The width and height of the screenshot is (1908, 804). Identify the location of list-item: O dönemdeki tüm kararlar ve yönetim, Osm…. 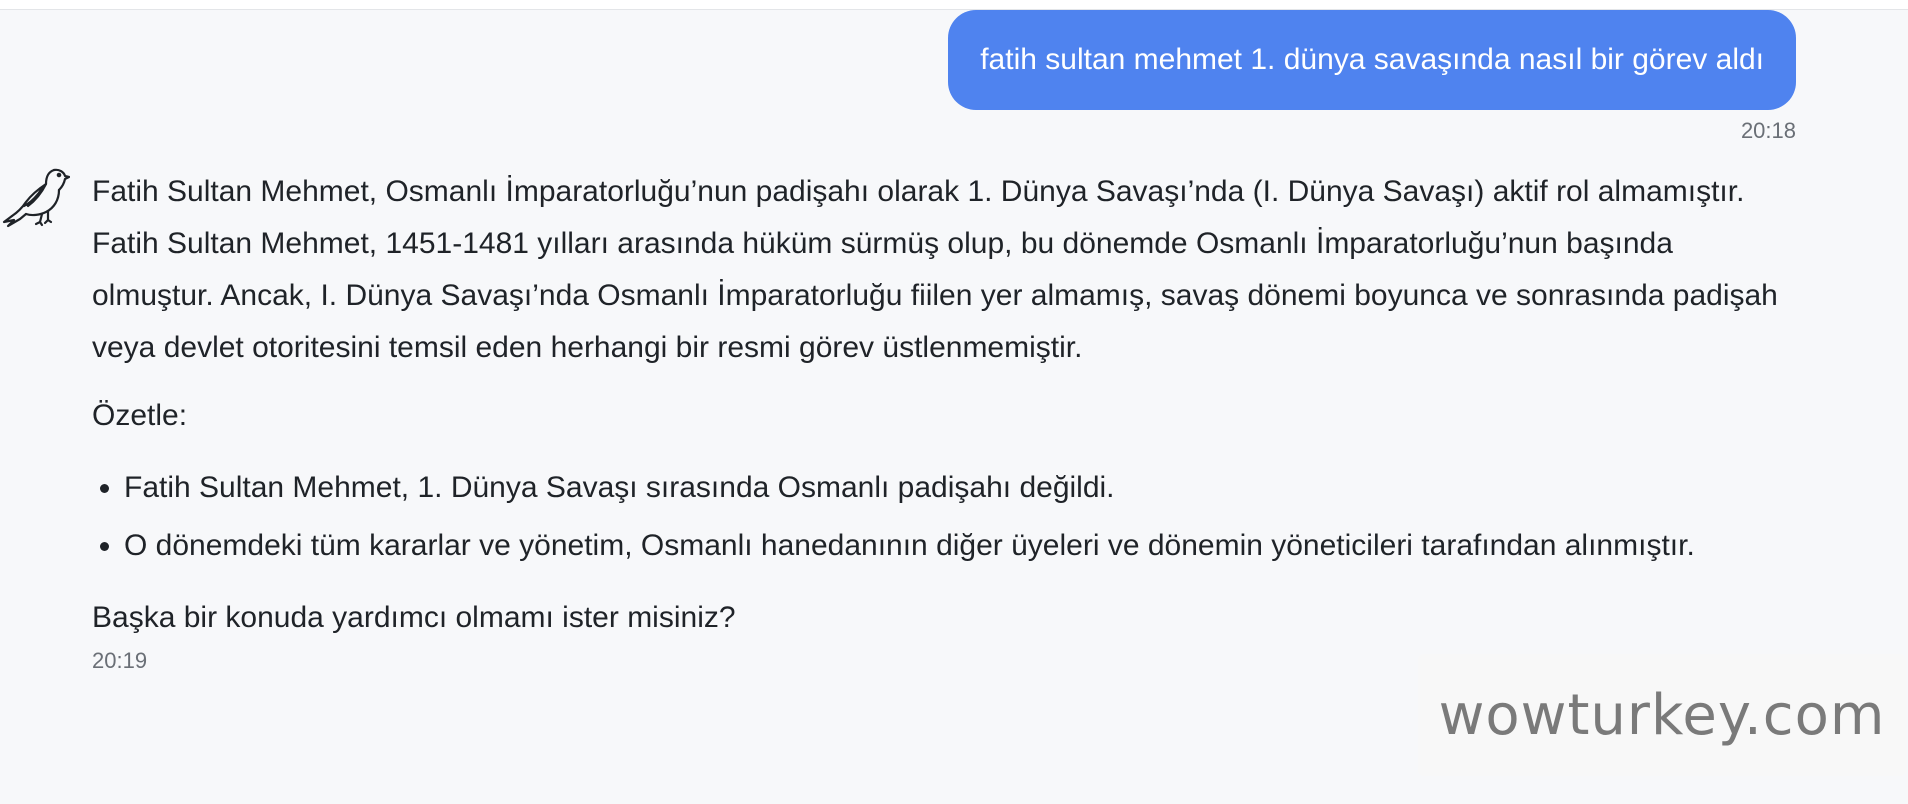
(958, 546).